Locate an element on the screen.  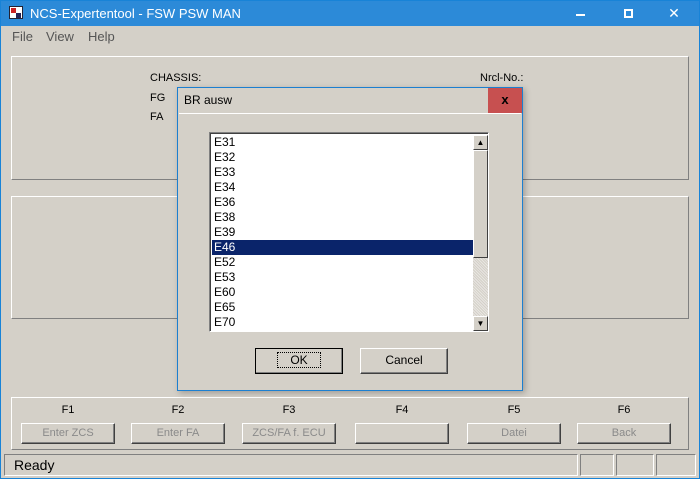
list-item: E39 is located at coordinates (342, 232).